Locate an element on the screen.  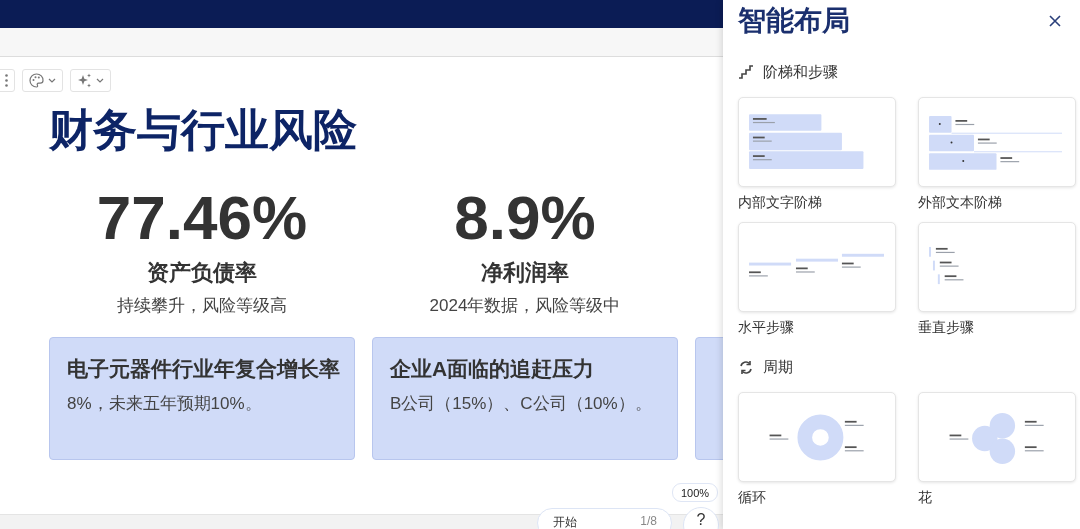
stat-value: 77.46% is located at coordinates (202, 218).